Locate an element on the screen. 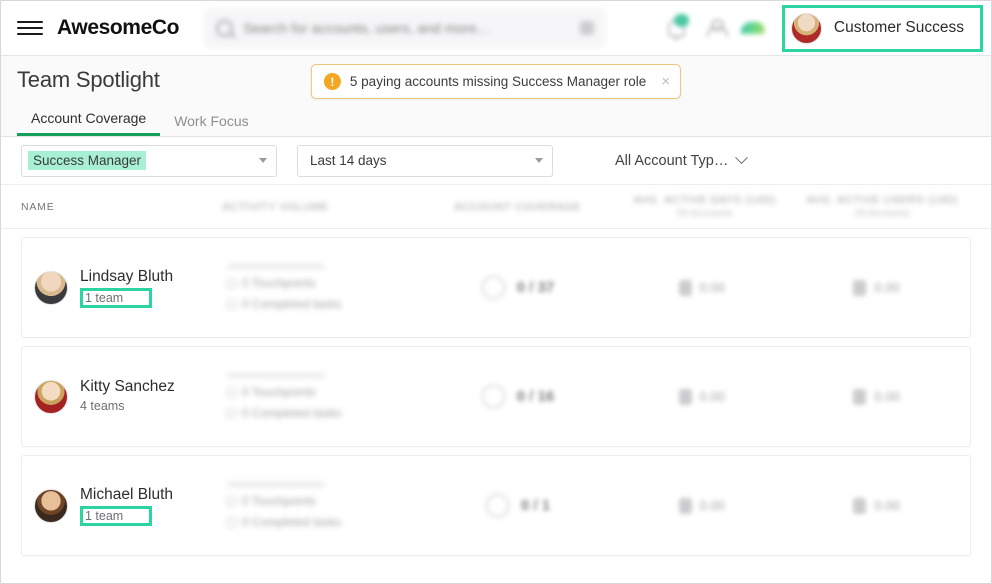 This screenshot has height=584, width=992. role-filter-value: Success Manager is located at coordinates (87, 160).